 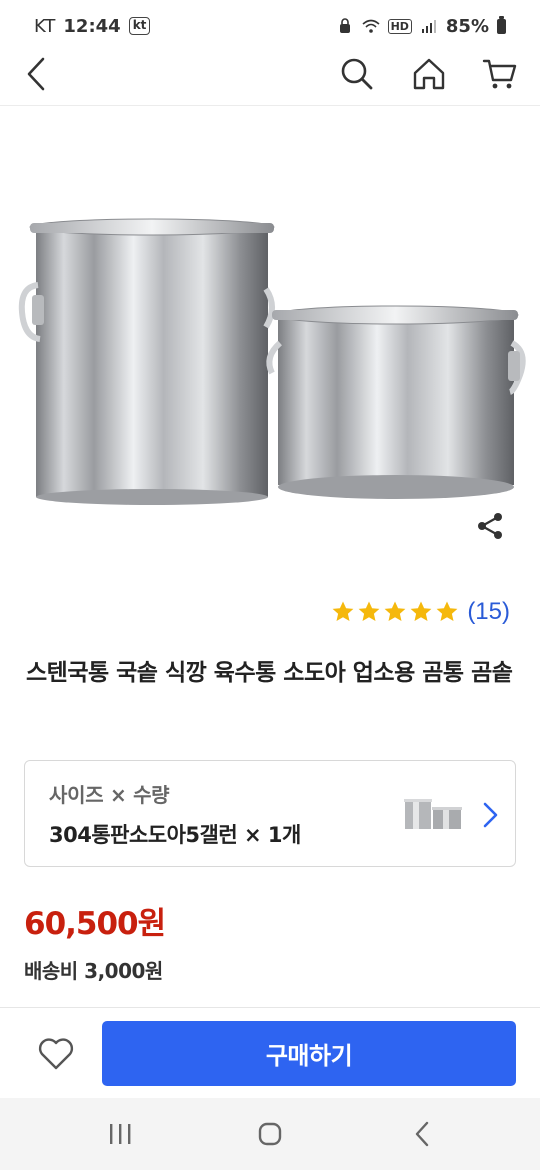 I want to click on carrier-label: KT, so click(x=45, y=26).